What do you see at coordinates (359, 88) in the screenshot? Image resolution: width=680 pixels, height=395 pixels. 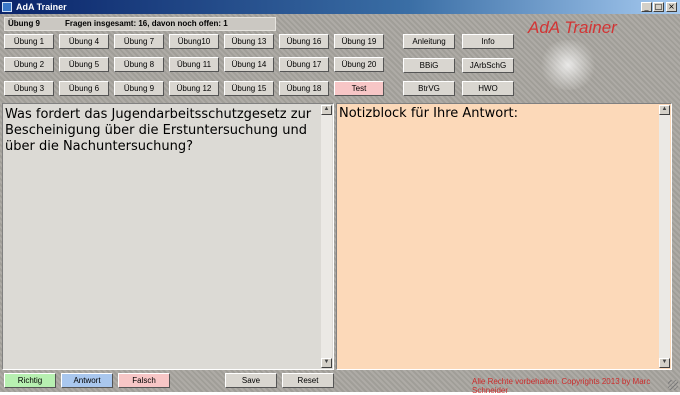 I see `test-button: Test` at bounding box center [359, 88].